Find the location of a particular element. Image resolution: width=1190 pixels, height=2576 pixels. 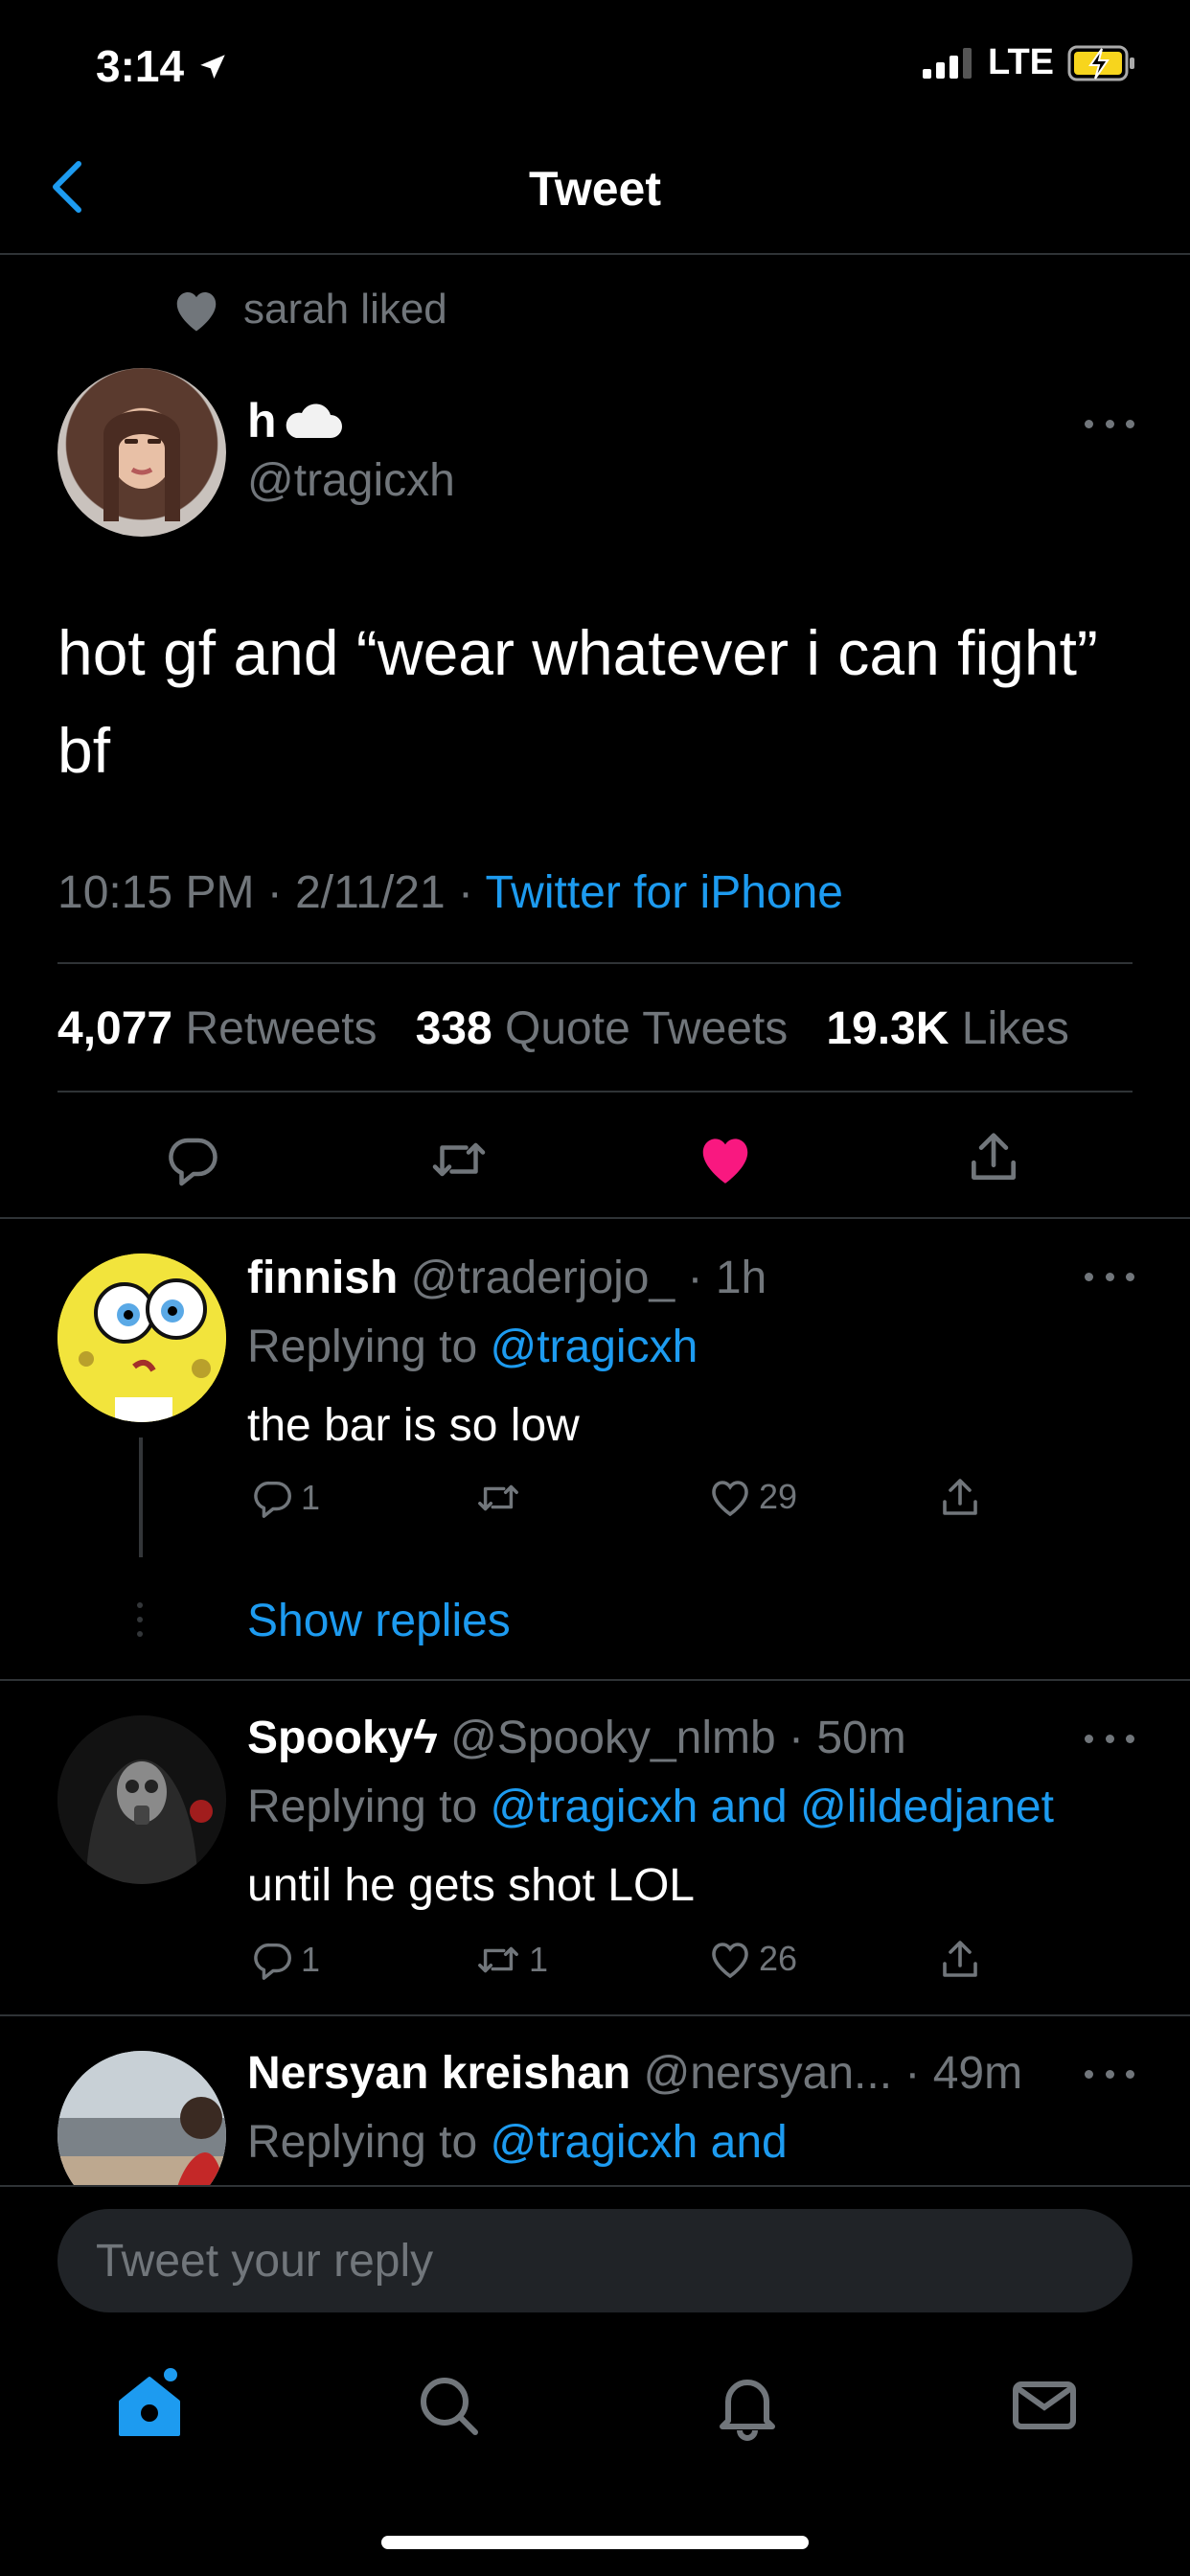

quote-tweets-stat: 338 Quote Tweets is located at coordinates (603, 1028).